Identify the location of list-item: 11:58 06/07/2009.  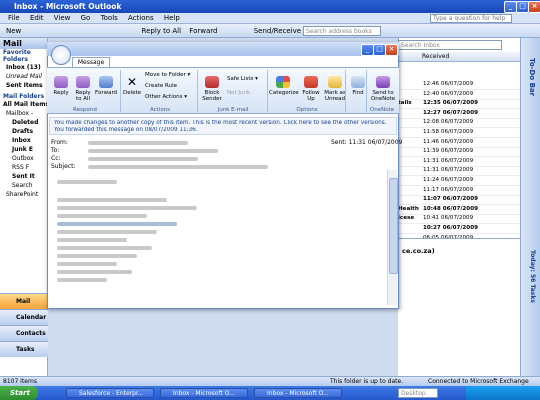
(459, 133).